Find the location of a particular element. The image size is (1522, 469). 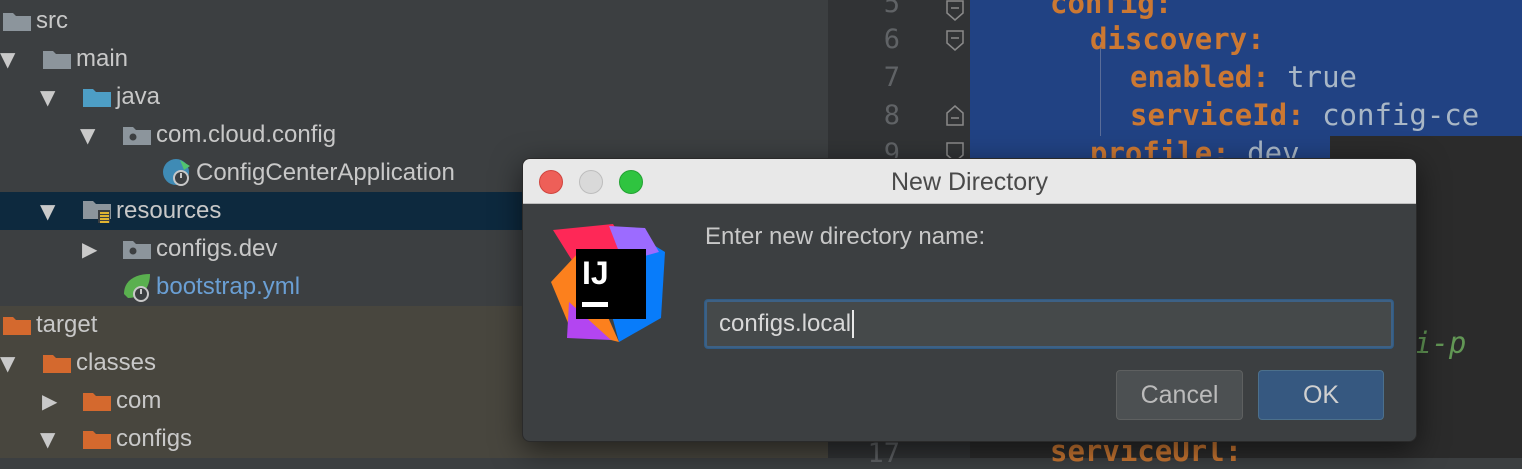

tree-item-java: ▼ java is located at coordinates (414, 97).